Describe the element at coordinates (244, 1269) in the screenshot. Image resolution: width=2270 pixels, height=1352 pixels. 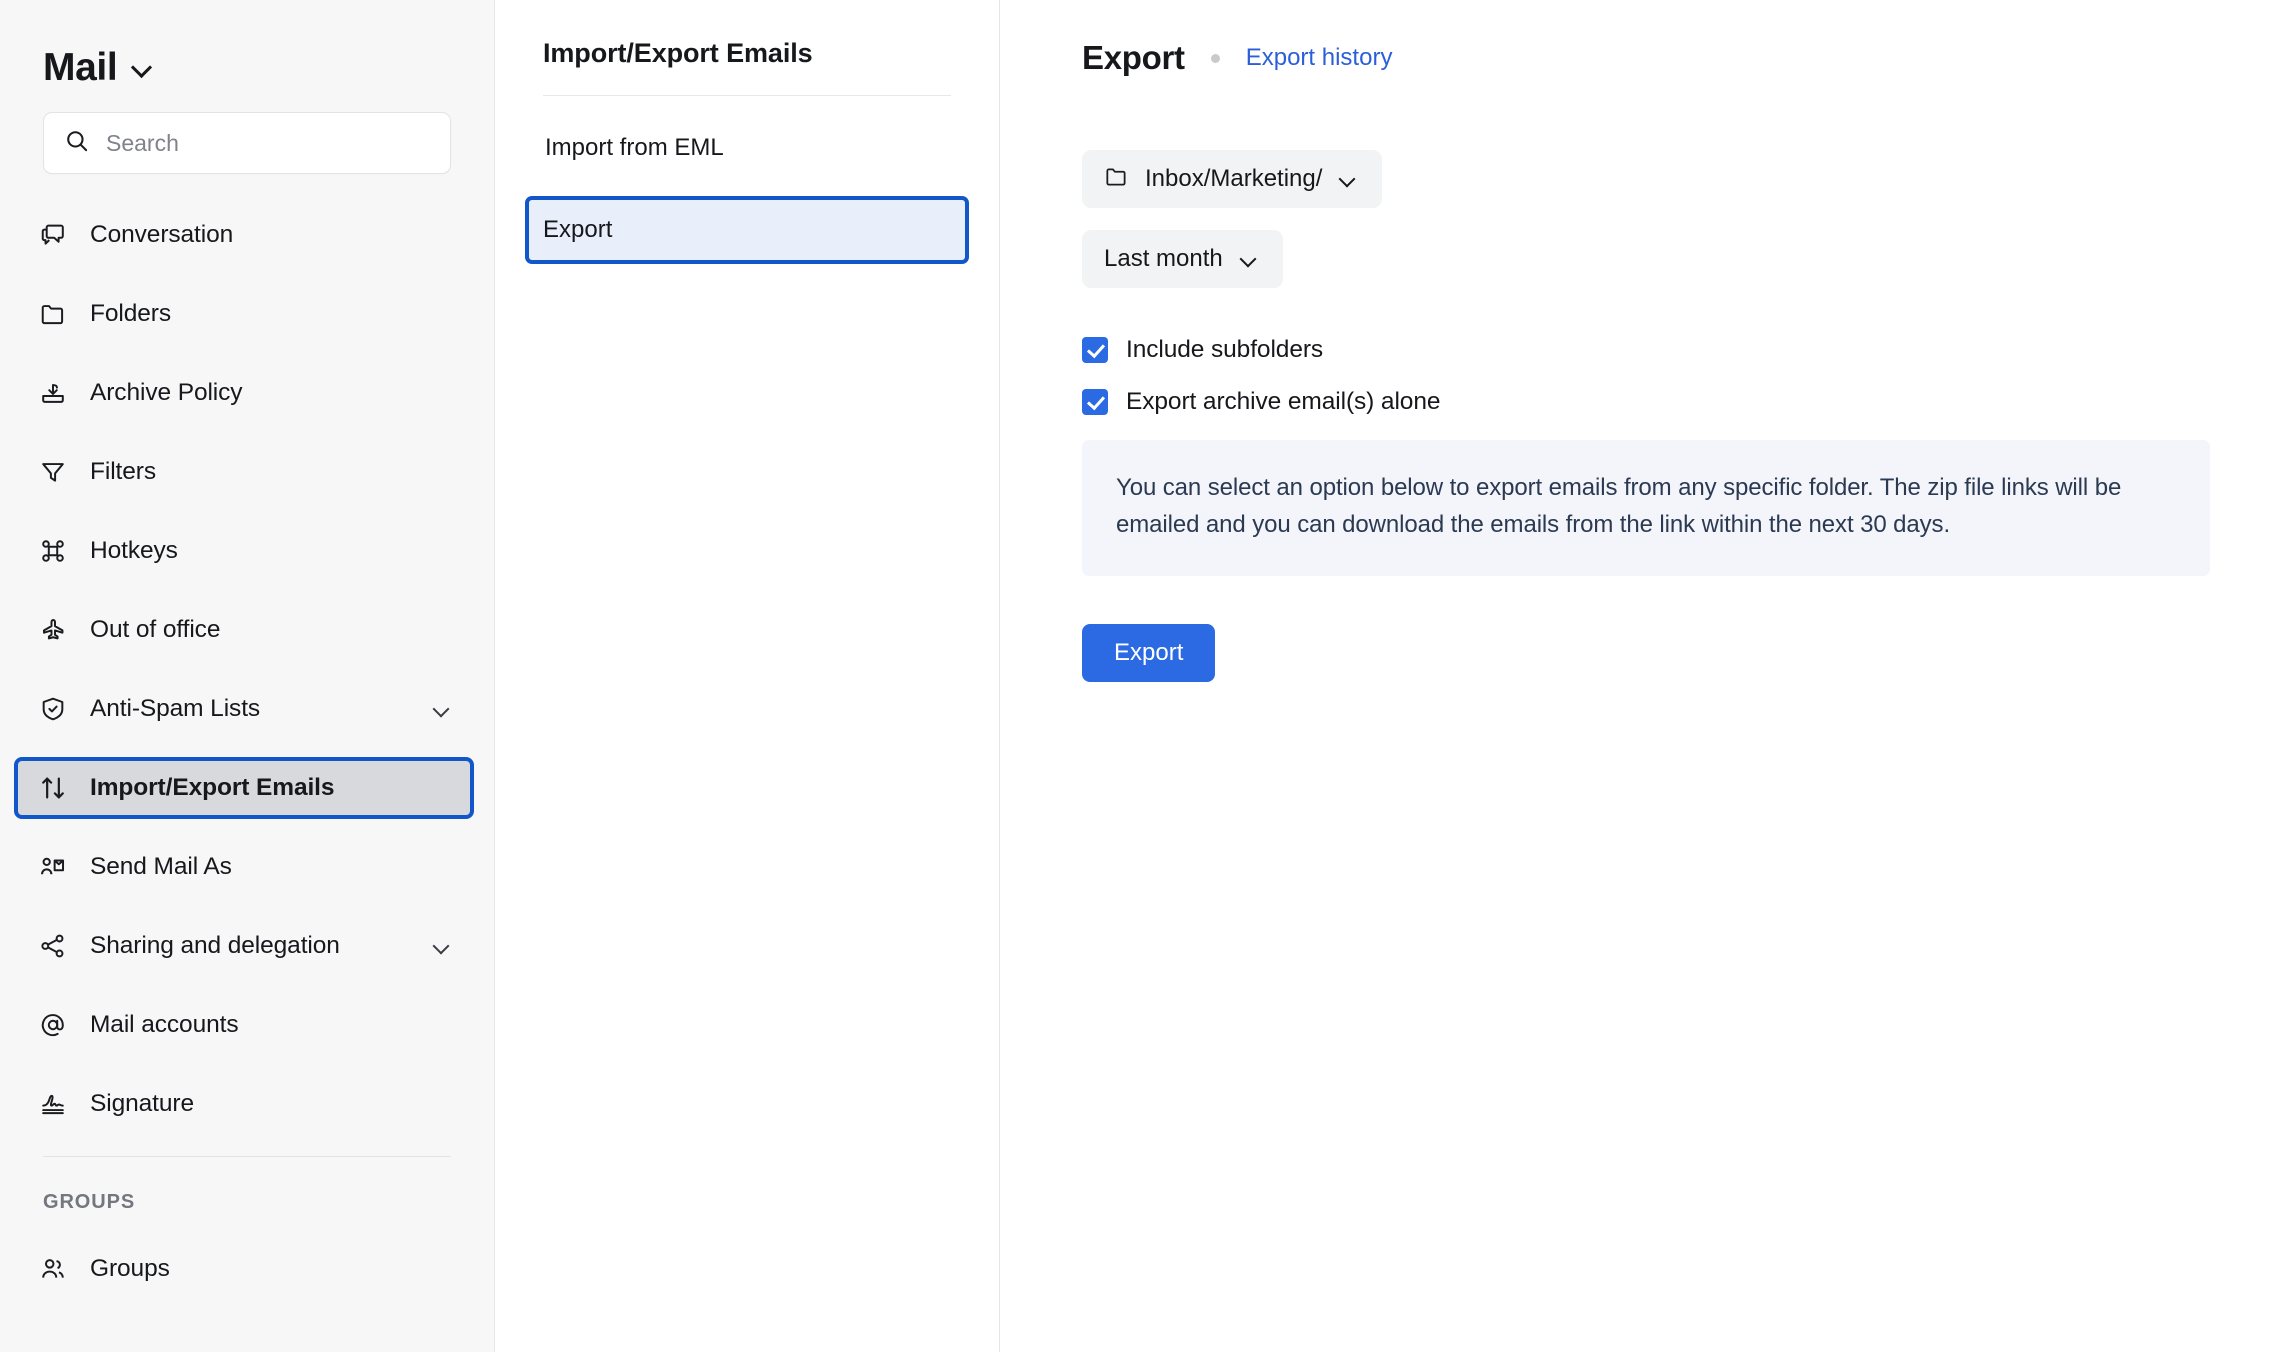
I see `sidebar-item-groups: Groups` at that location.